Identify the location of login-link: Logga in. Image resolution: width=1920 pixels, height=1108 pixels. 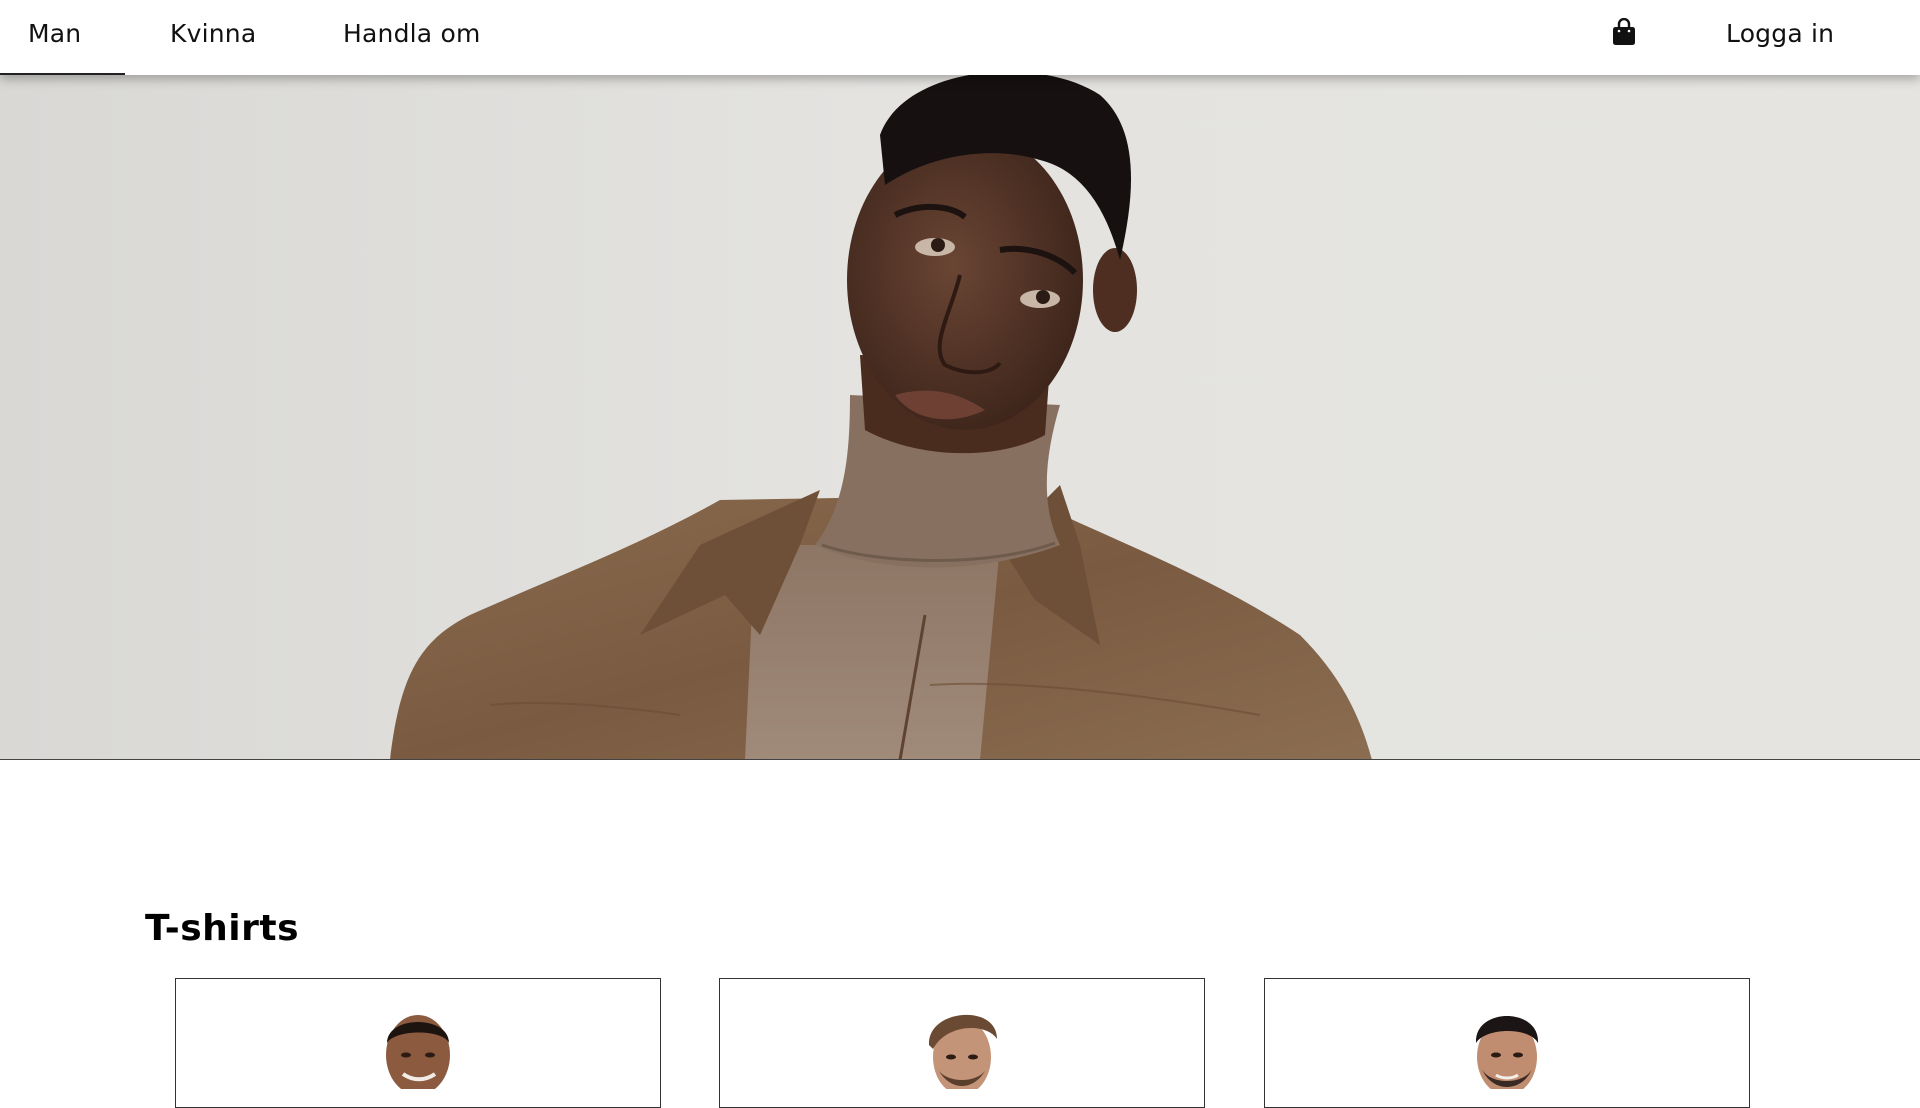
(1780, 37).